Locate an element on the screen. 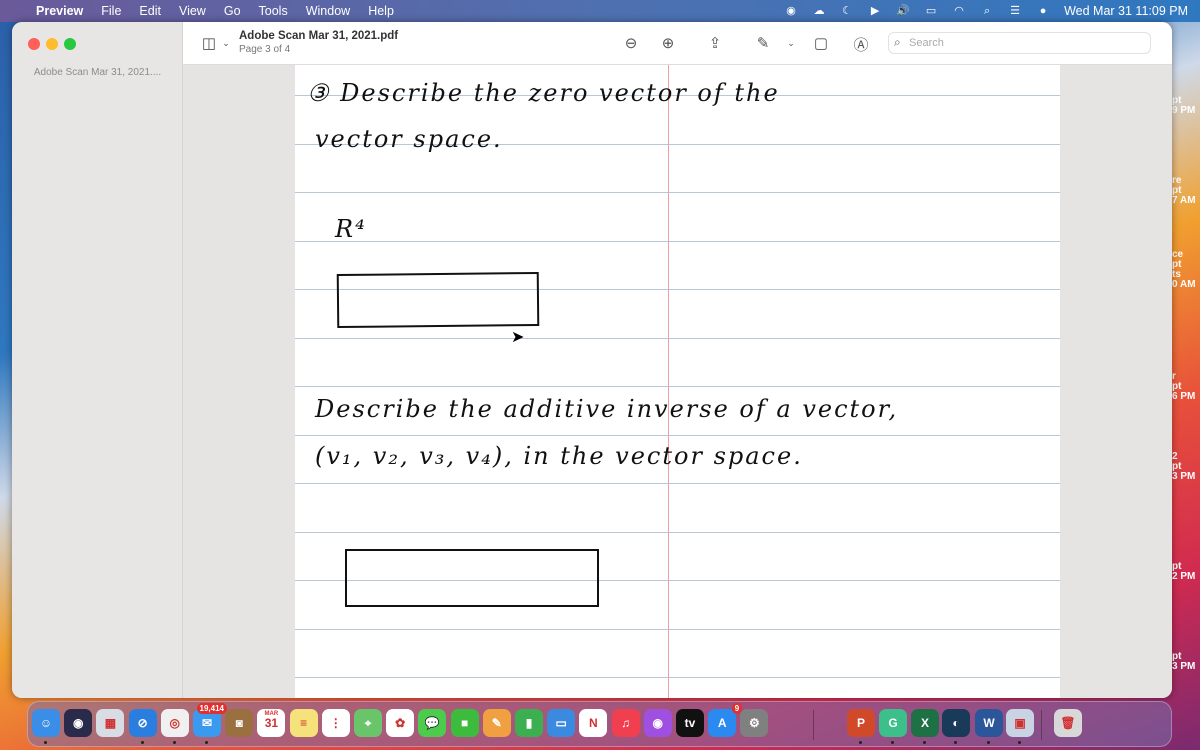  menu-window: Window is located at coordinates (328, 11).